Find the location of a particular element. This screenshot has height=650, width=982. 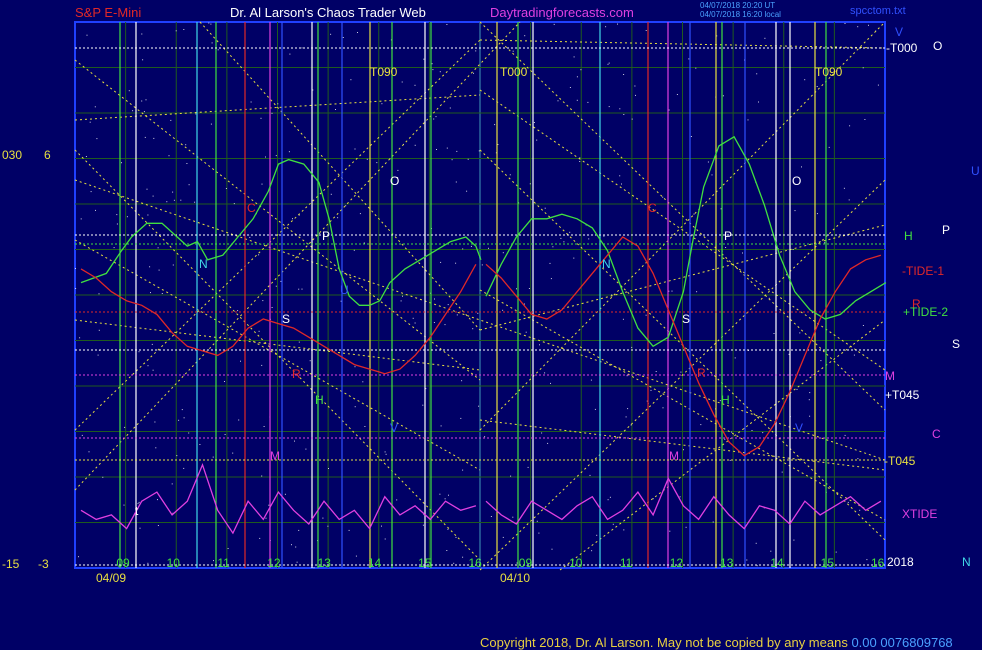

right-label: -T000 is located at coordinates (902, 48).